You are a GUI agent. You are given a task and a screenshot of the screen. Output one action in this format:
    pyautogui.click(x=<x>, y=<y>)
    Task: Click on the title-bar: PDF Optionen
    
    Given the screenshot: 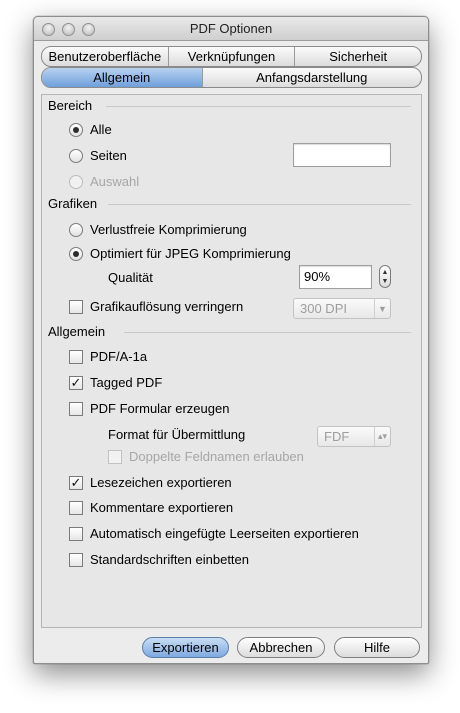 What is the action you would take?
    pyautogui.click(x=231, y=29)
    